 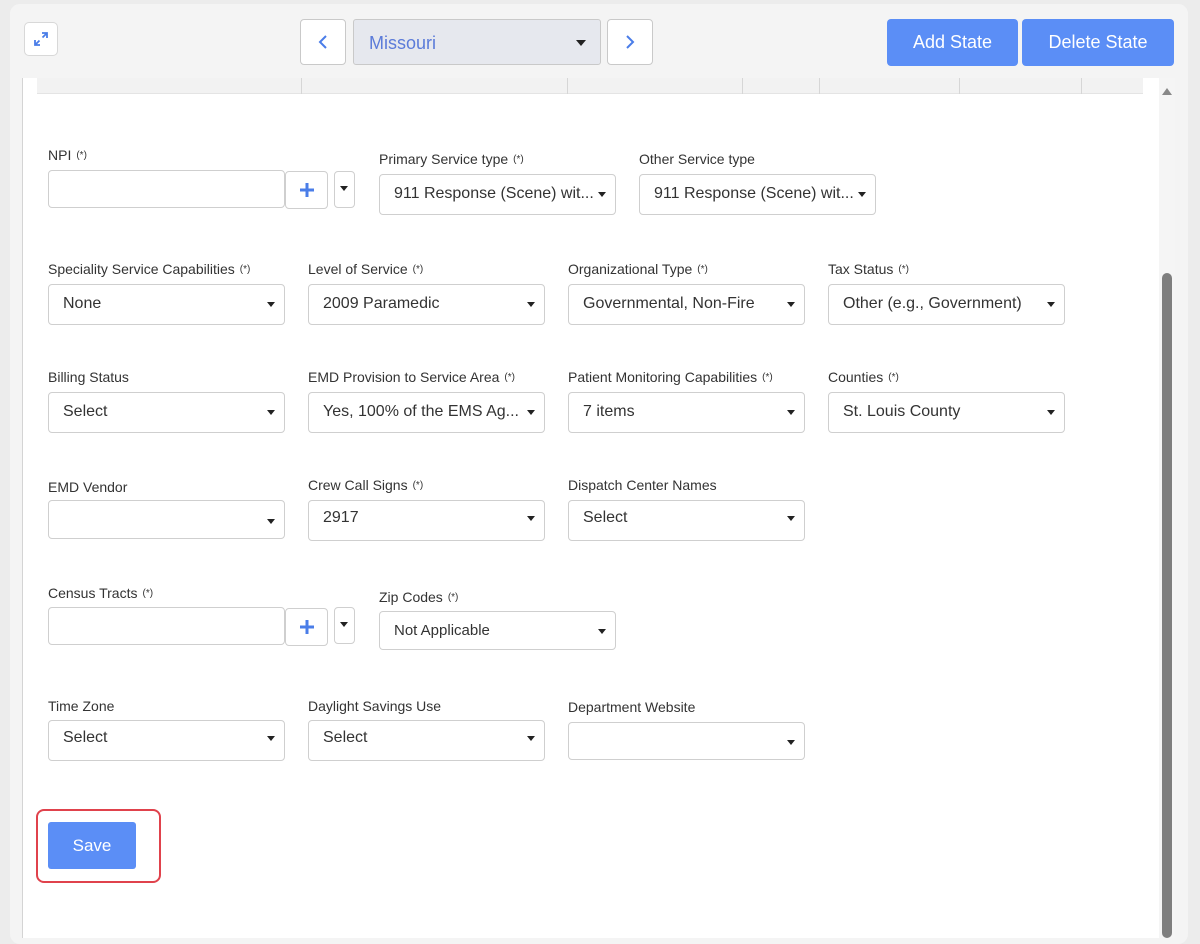 What do you see at coordinates (358, 485) in the screenshot?
I see `crew-call-signs-label-text: Crew Call Signs` at bounding box center [358, 485].